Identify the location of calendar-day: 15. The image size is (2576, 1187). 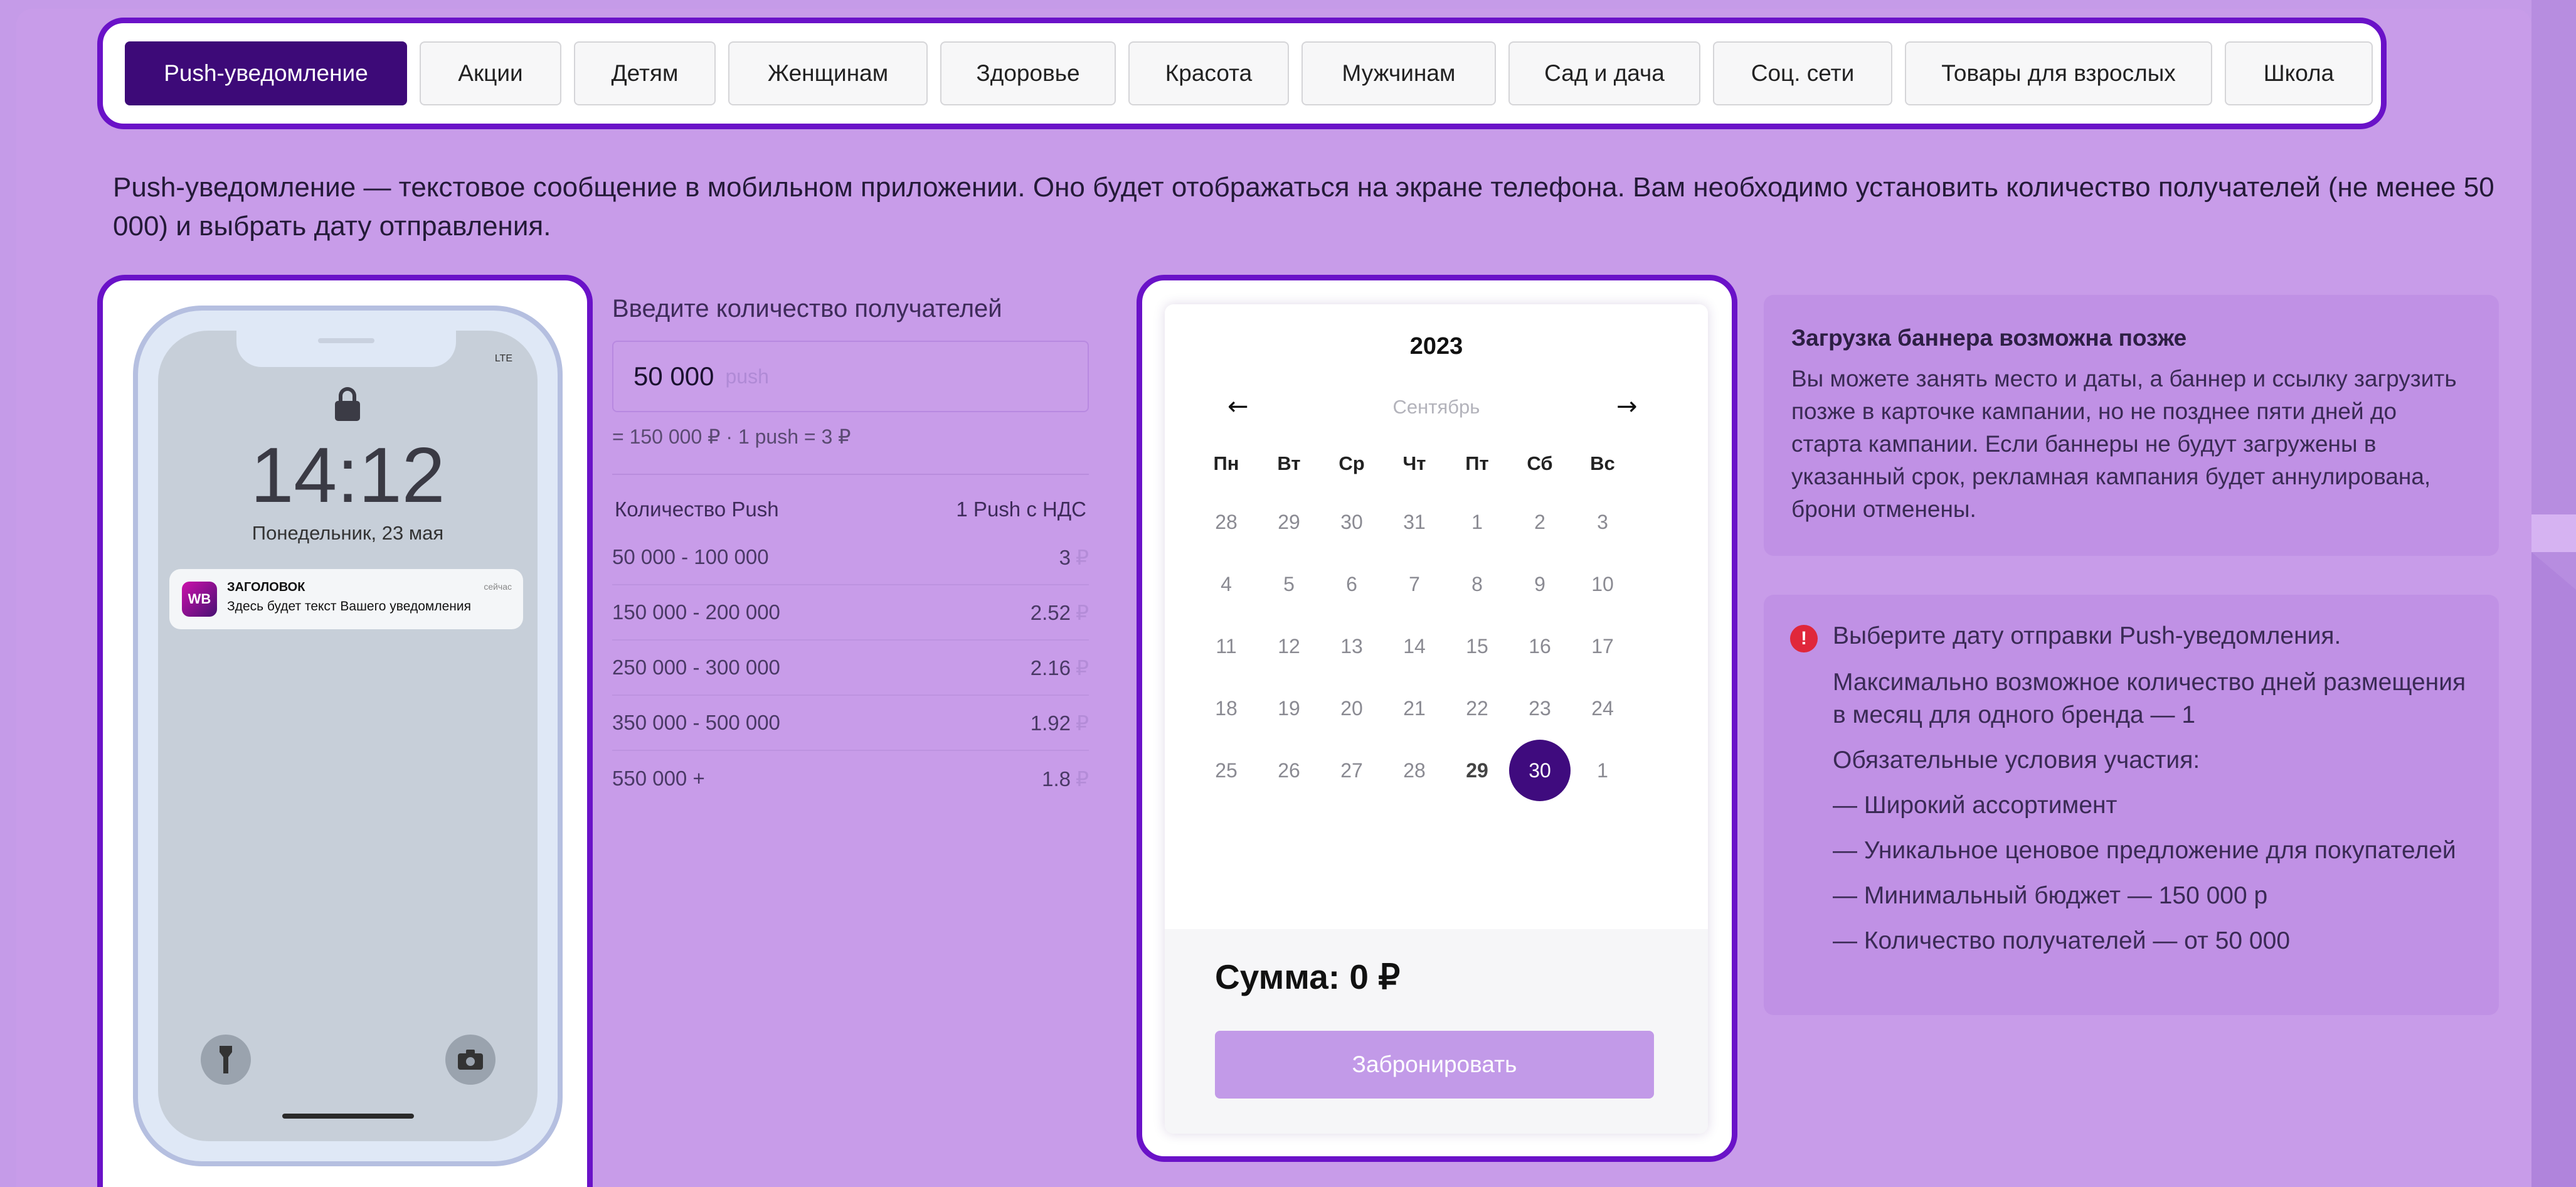
(1477, 646).